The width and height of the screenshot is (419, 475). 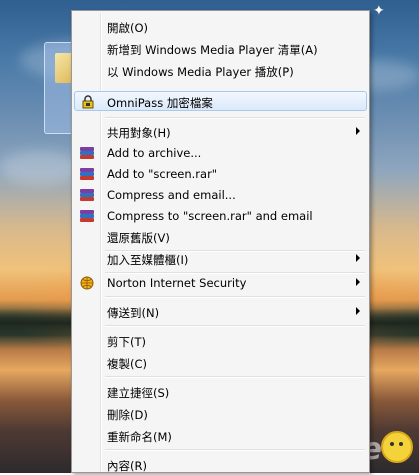 I want to click on menu-item-add-to-library: 加入至媒體櫃(I), so click(x=220, y=259).